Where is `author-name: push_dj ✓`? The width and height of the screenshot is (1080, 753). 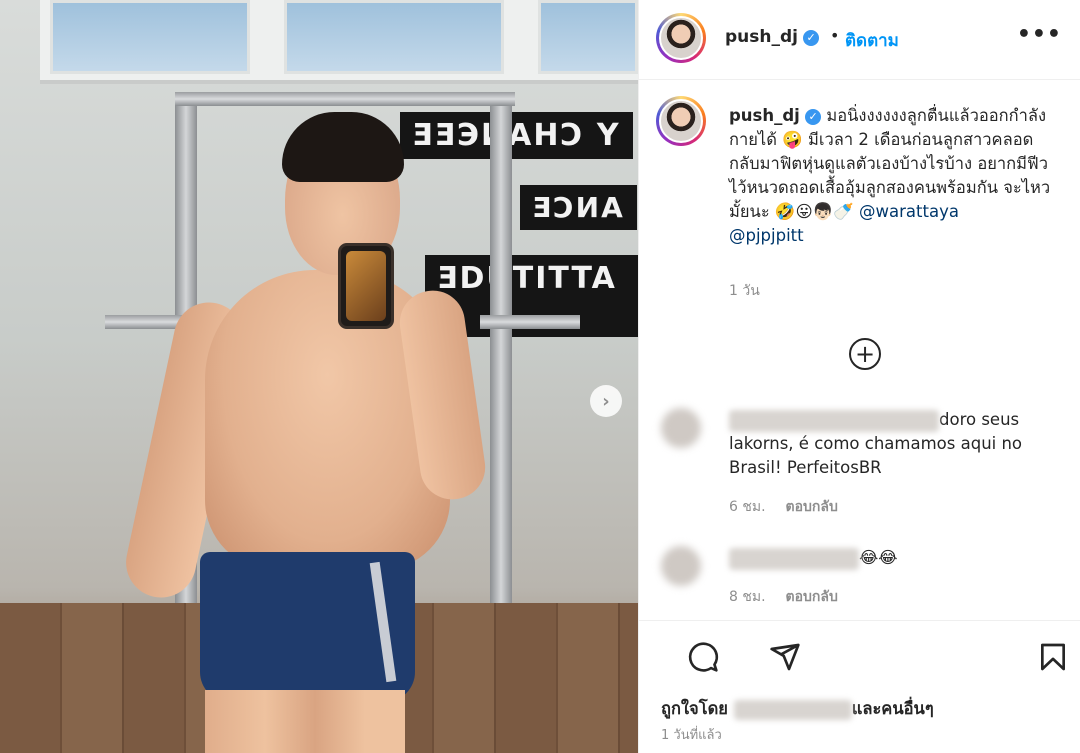
author-name: push_dj ✓ is located at coordinates (772, 37).